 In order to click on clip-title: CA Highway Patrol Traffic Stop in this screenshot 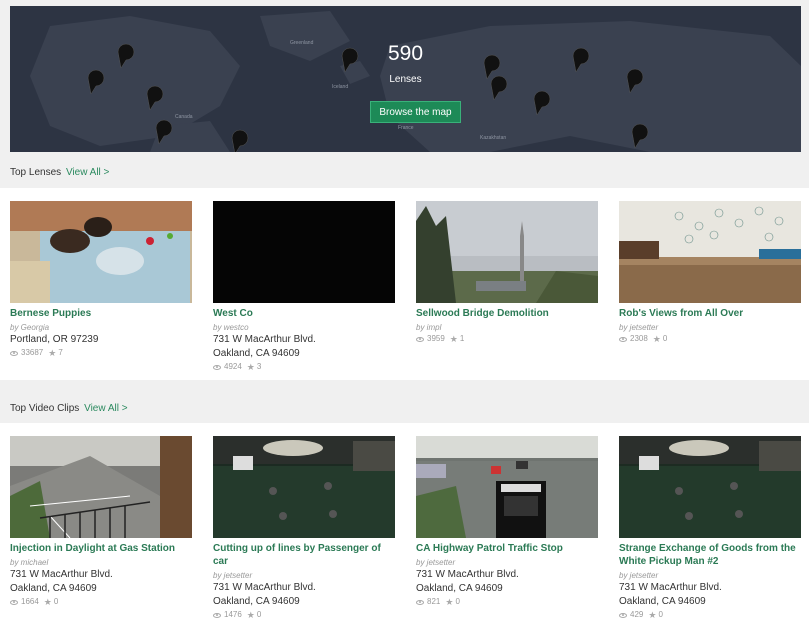, I will do `click(507, 548)`.